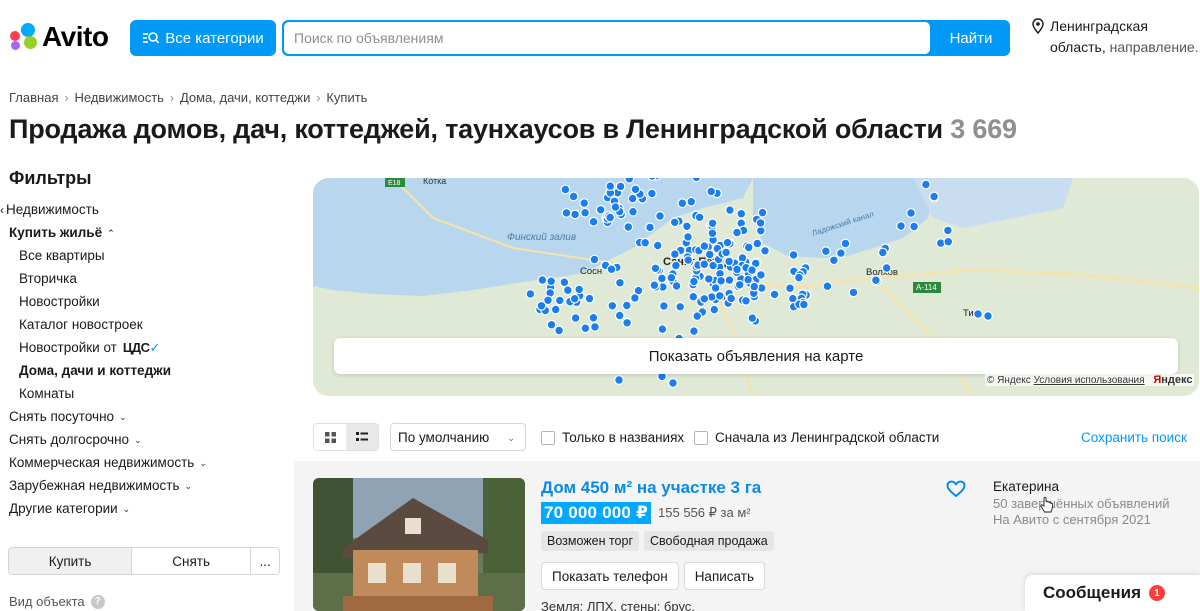  What do you see at coordinates (145, 439) in the screenshot?
I see `sidebar-item-long-rent: Снять долгосрочно ⌄` at bounding box center [145, 439].